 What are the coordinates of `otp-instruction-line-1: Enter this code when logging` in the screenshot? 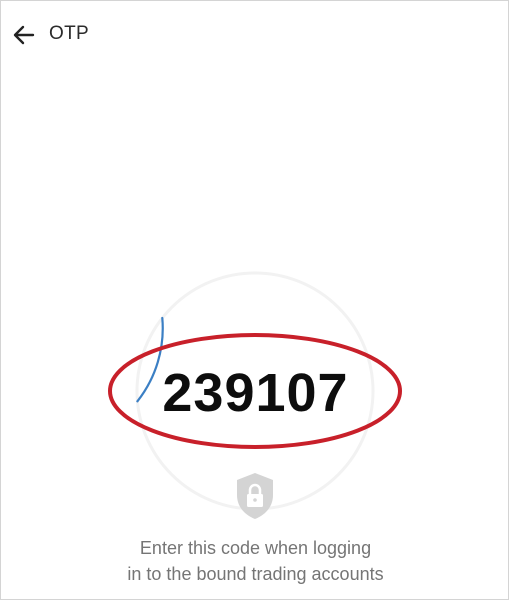 It's located at (255, 548).